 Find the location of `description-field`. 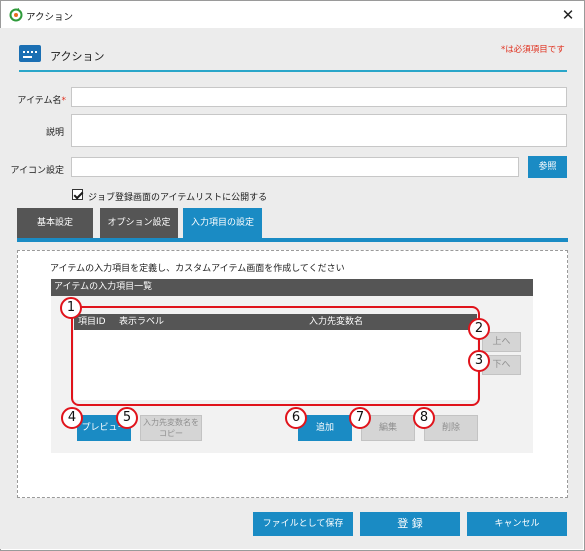

description-field is located at coordinates (319, 130).